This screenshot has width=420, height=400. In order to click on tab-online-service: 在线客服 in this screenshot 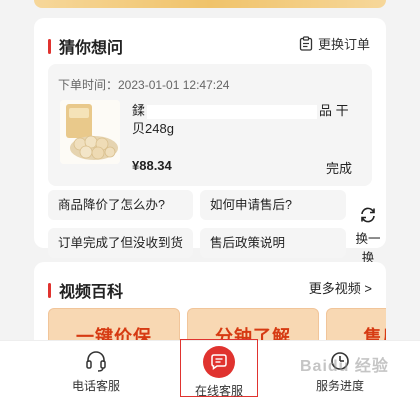, I will do `click(219, 368)`.